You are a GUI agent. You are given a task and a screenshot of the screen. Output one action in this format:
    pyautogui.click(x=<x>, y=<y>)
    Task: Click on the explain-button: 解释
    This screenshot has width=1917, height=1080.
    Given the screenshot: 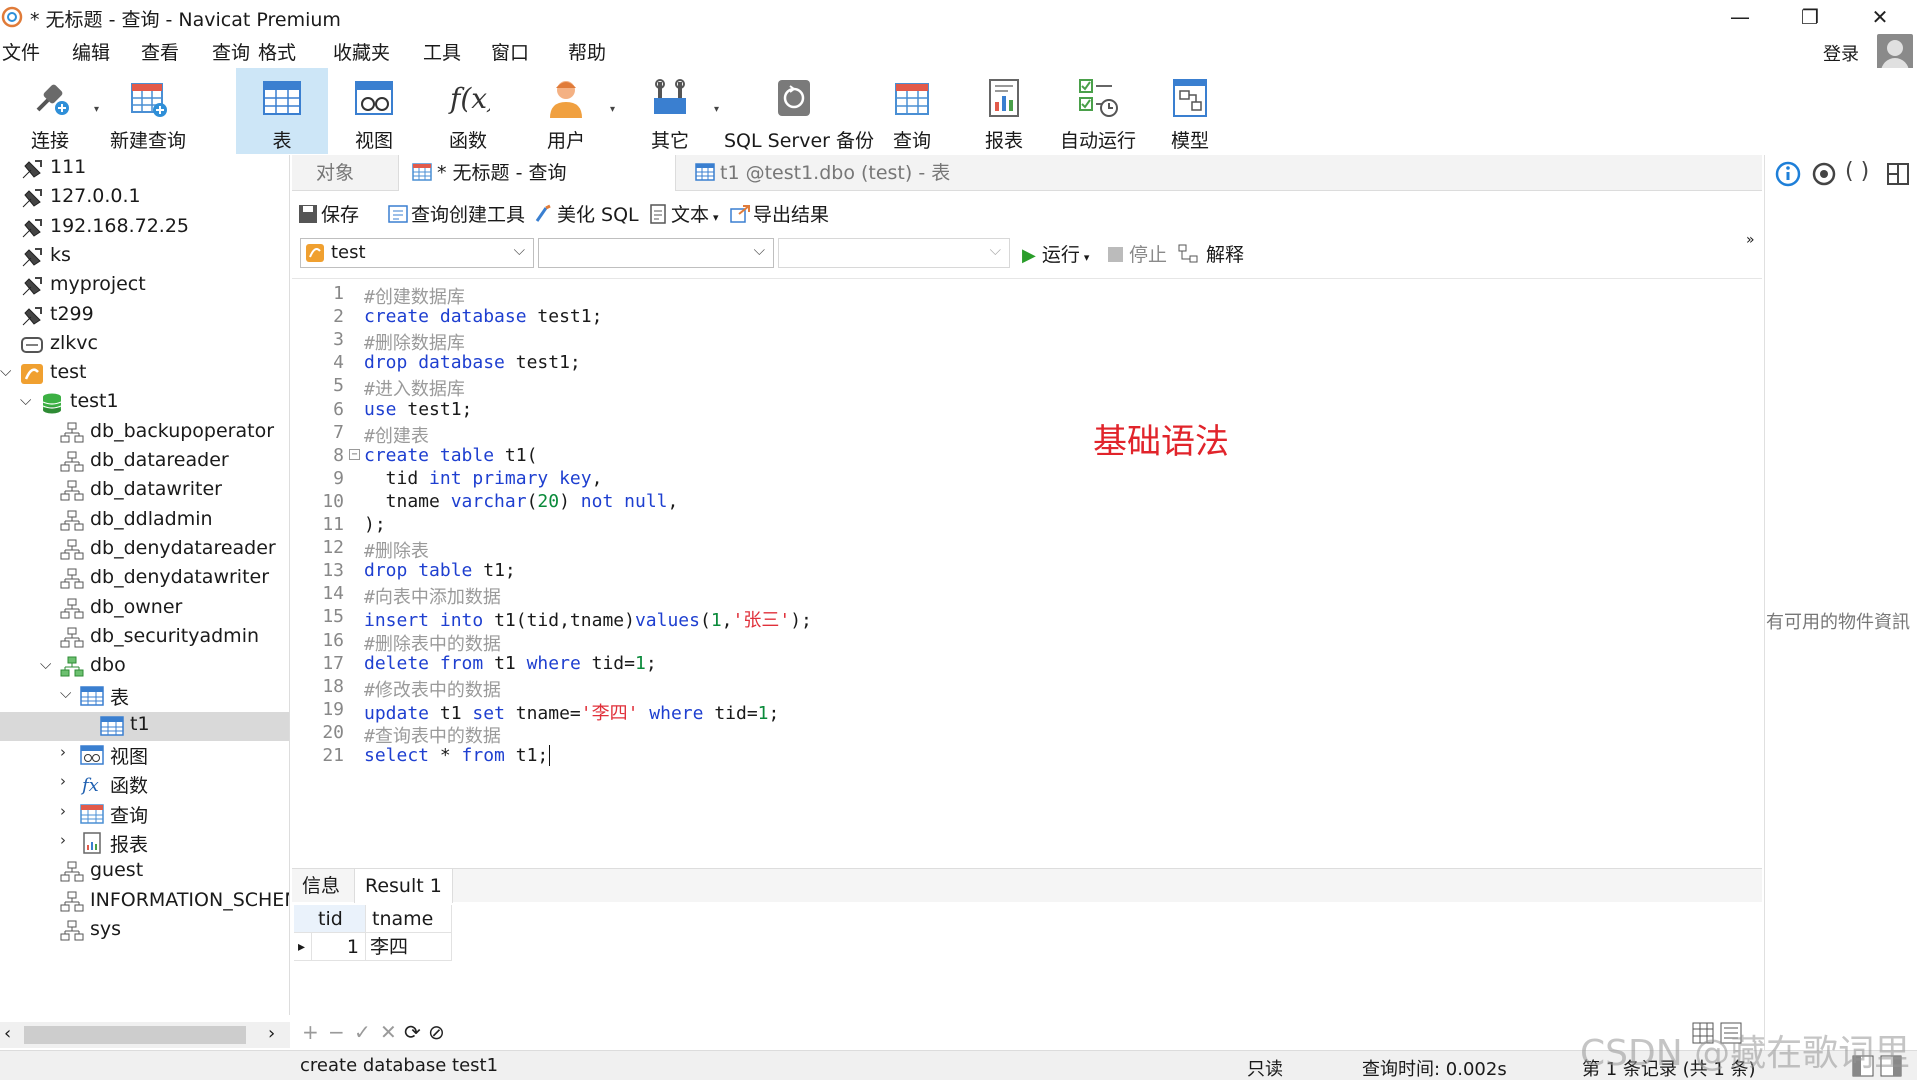 What is the action you would take?
    pyautogui.click(x=1211, y=253)
    